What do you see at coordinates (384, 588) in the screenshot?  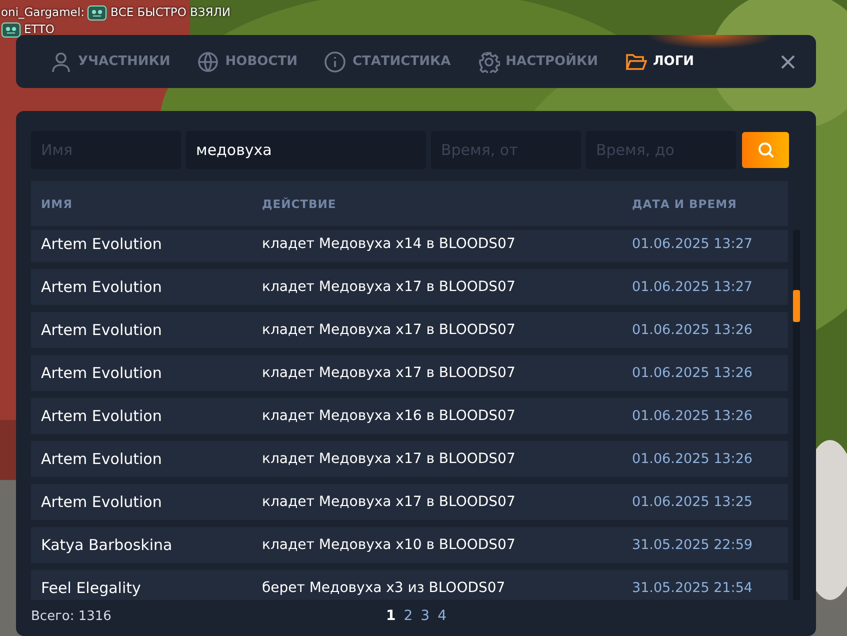 I see `table-cell-text: берет Медовуха x3 из BLOODS07` at bounding box center [384, 588].